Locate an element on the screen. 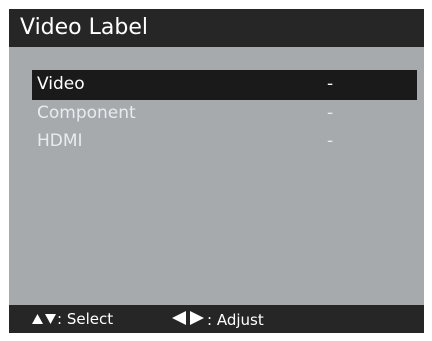 This screenshot has width=432, height=341. menu-item-label: HDMI is located at coordinates (60, 141).